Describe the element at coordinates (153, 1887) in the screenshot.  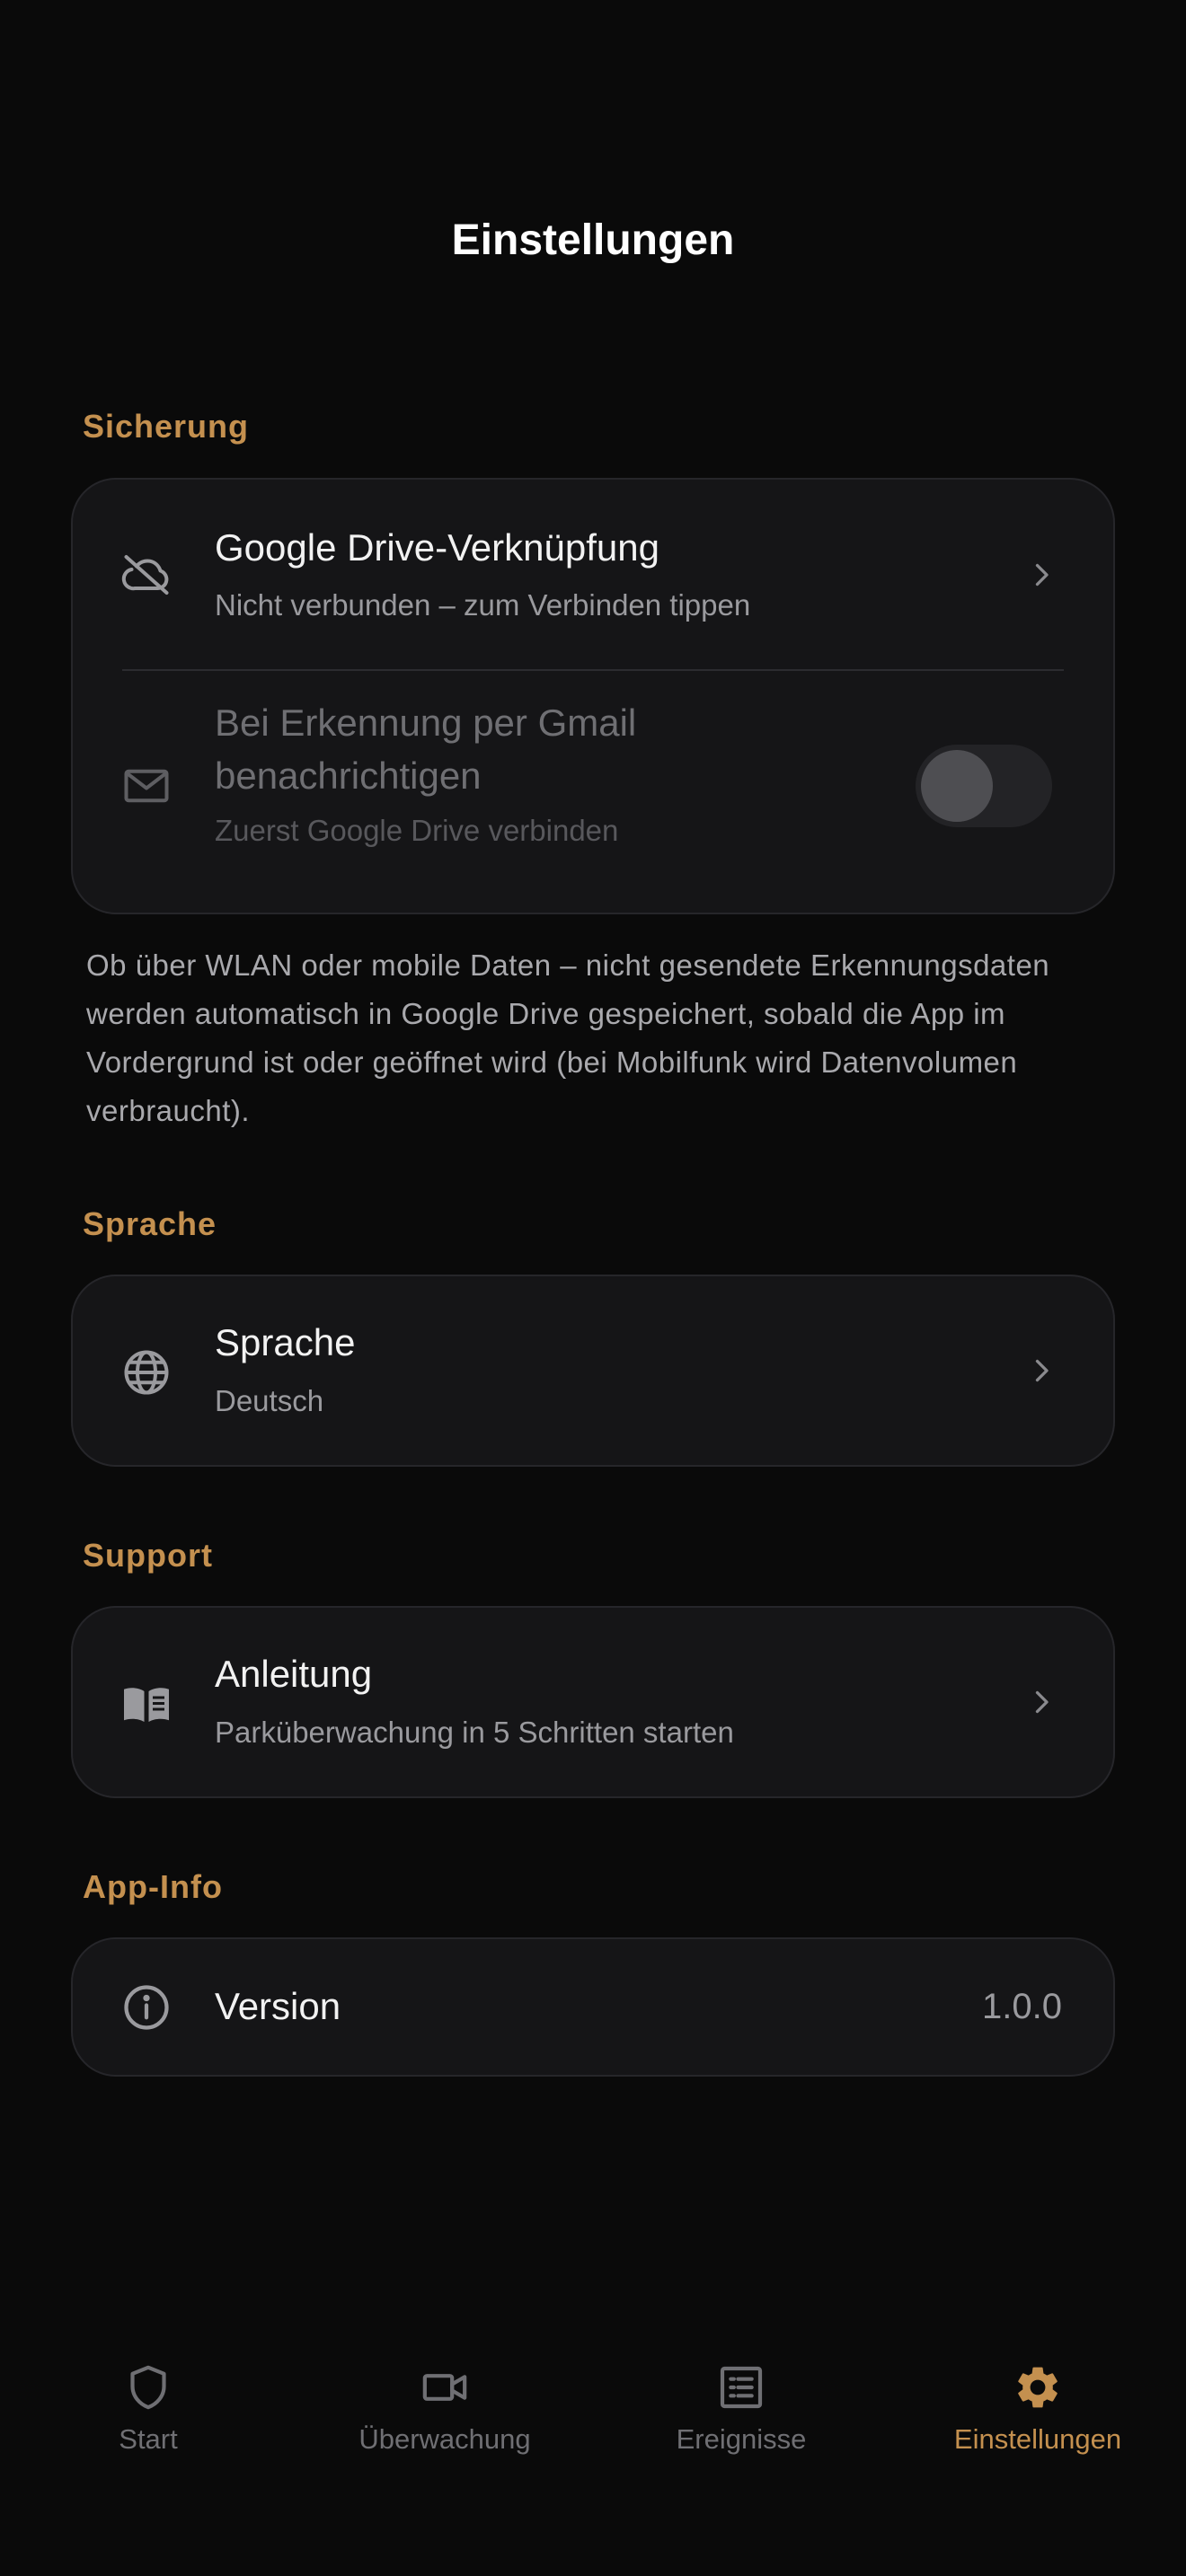
I see `section-label-app-info: App-Info` at that location.